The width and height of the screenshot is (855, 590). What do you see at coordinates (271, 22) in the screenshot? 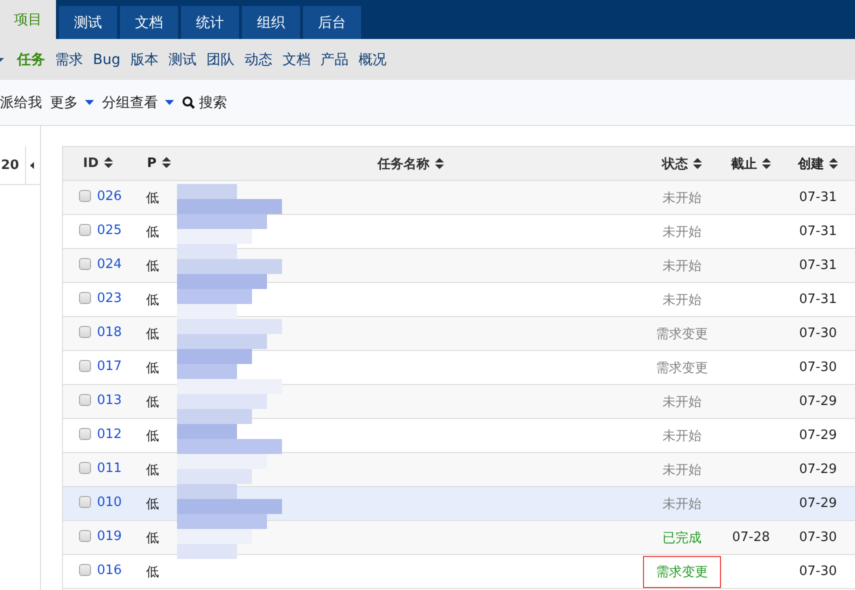
I see `nav-tab: 组织` at bounding box center [271, 22].